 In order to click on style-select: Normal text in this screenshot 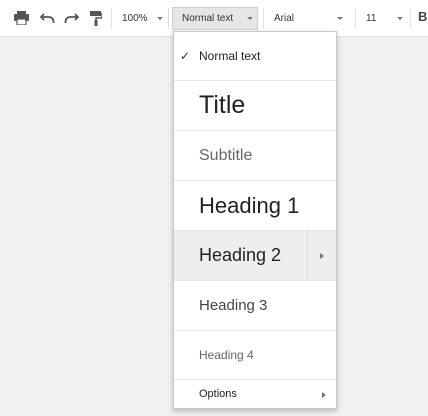, I will do `click(215, 18)`.